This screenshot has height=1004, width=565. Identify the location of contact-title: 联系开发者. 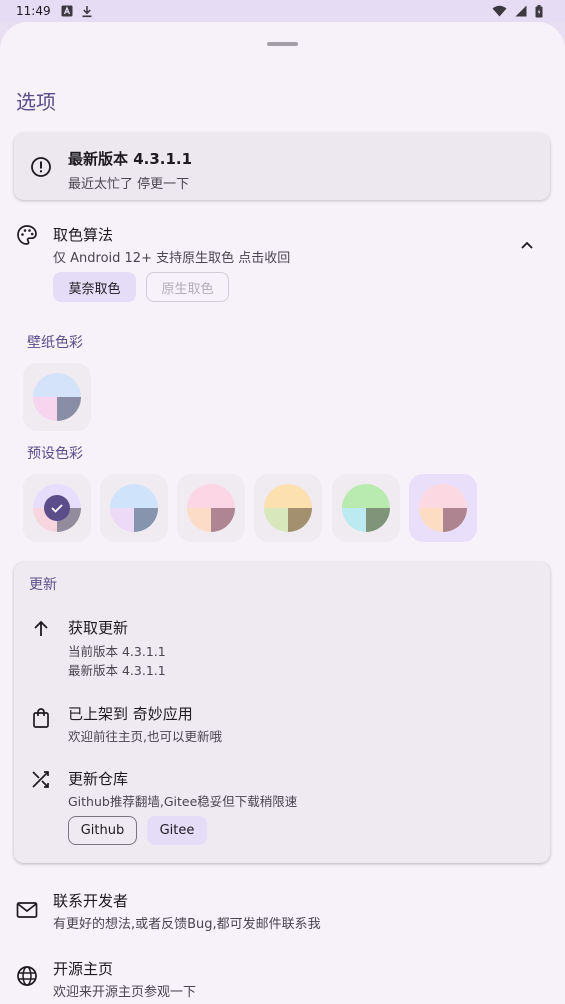
(91, 901).